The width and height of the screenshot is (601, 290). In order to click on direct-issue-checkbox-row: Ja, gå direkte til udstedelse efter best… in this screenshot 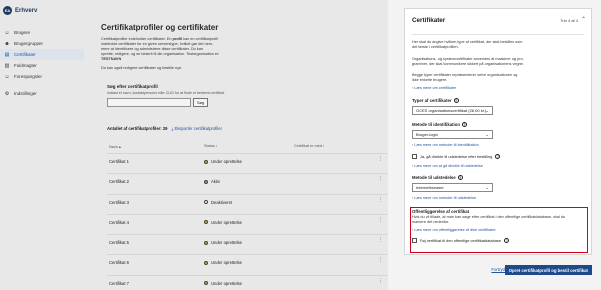, I will do `click(456, 156)`.